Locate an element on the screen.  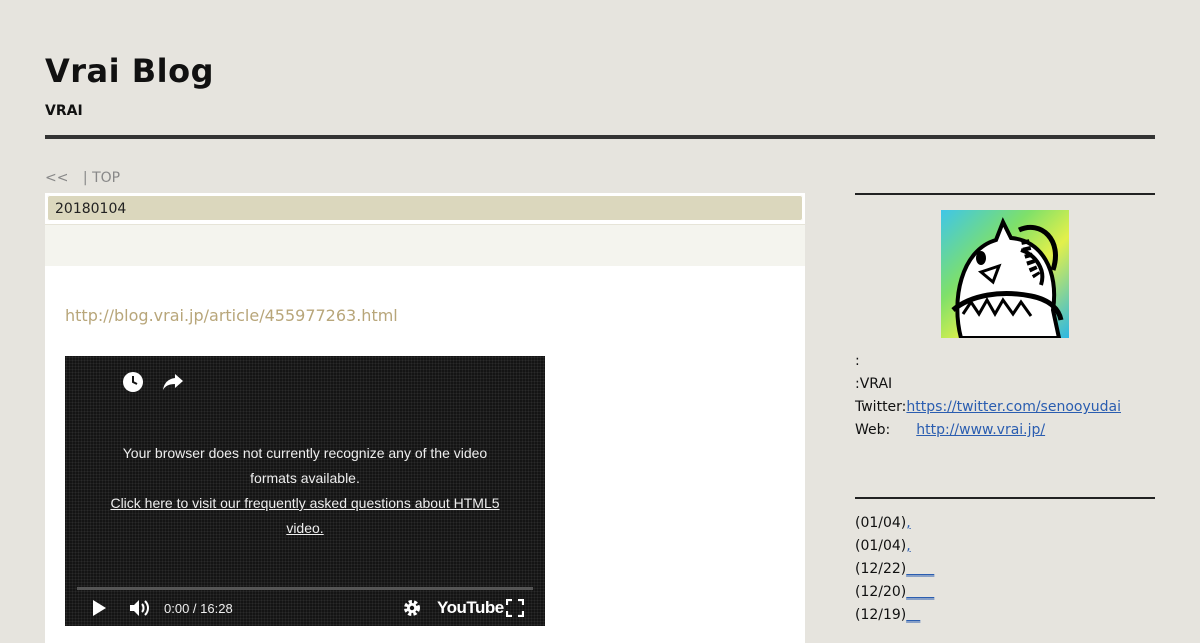
profile-web-row: Web: http://www.vrai.jp/ is located at coordinates (988, 430).